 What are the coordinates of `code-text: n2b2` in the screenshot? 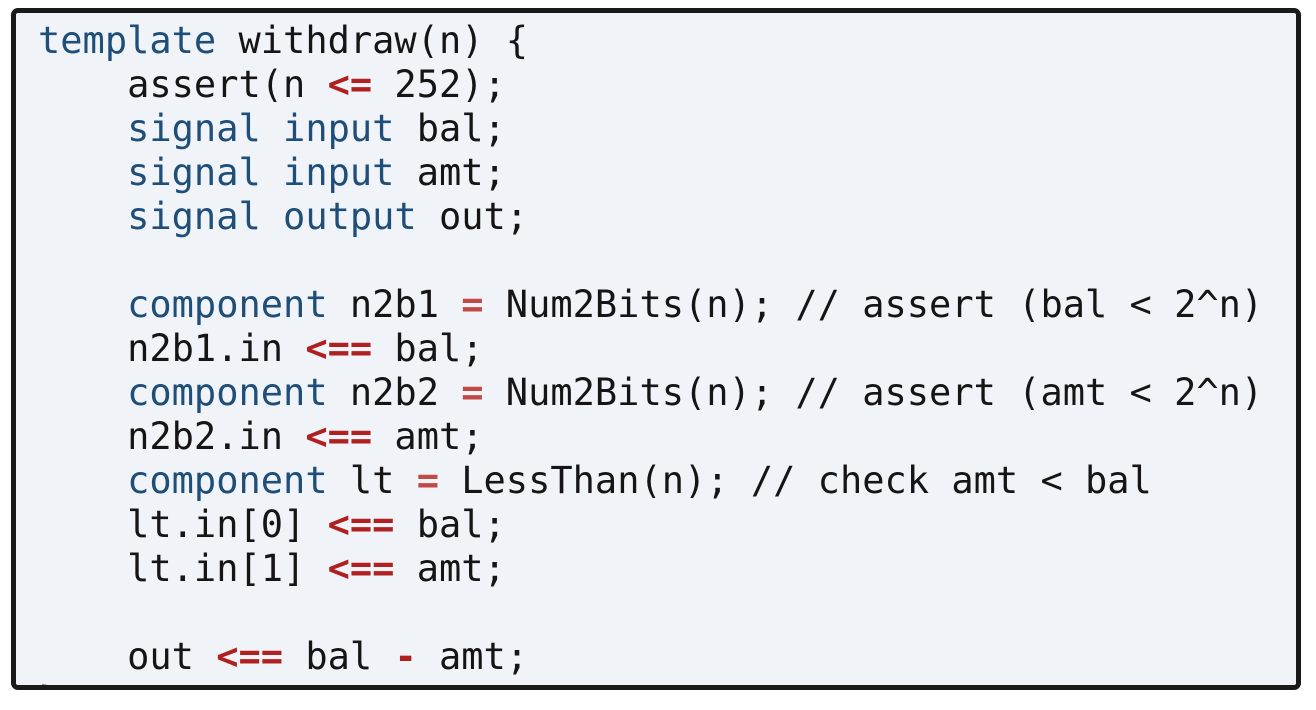 It's located at (394, 392).